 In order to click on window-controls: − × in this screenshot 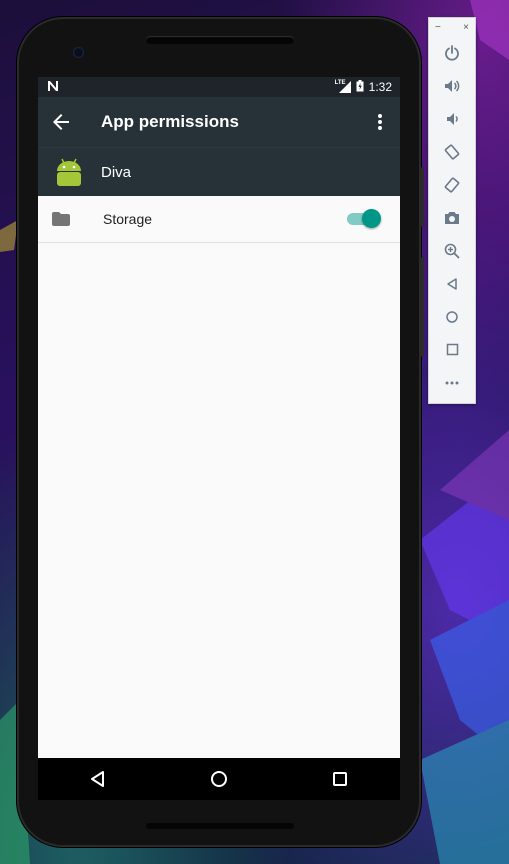, I will do `click(452, 27)`.